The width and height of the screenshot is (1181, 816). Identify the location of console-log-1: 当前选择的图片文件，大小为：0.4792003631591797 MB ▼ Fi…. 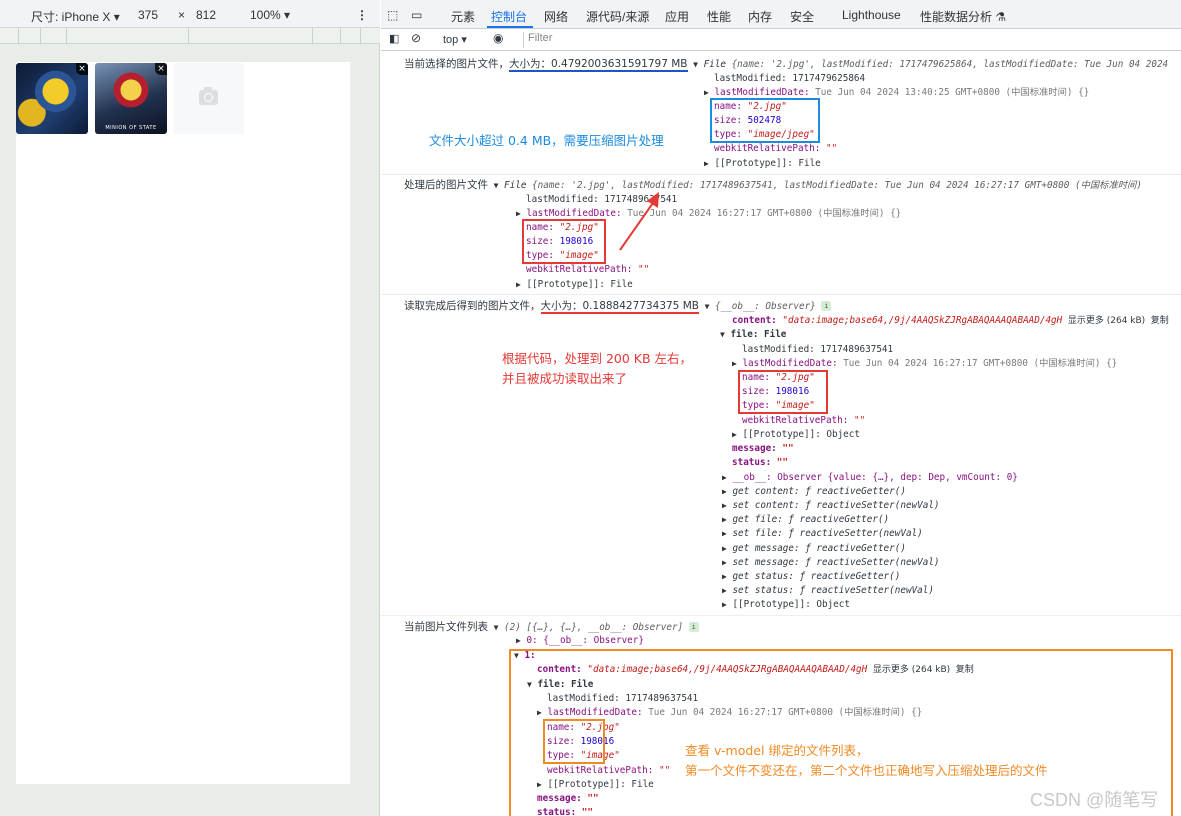
(786, 65).